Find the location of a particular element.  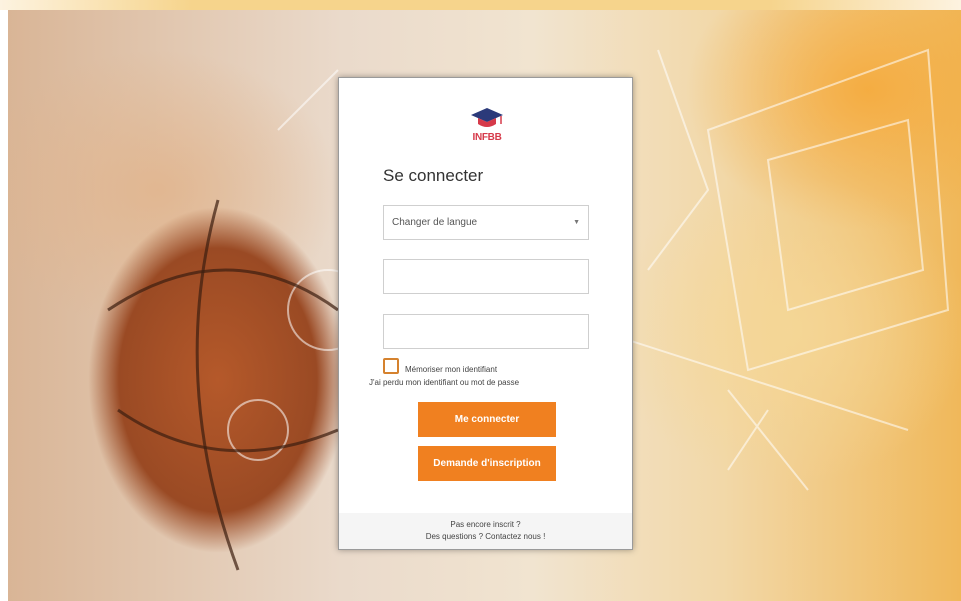

login-button: Me connecter is located at coordinates (487, 419).